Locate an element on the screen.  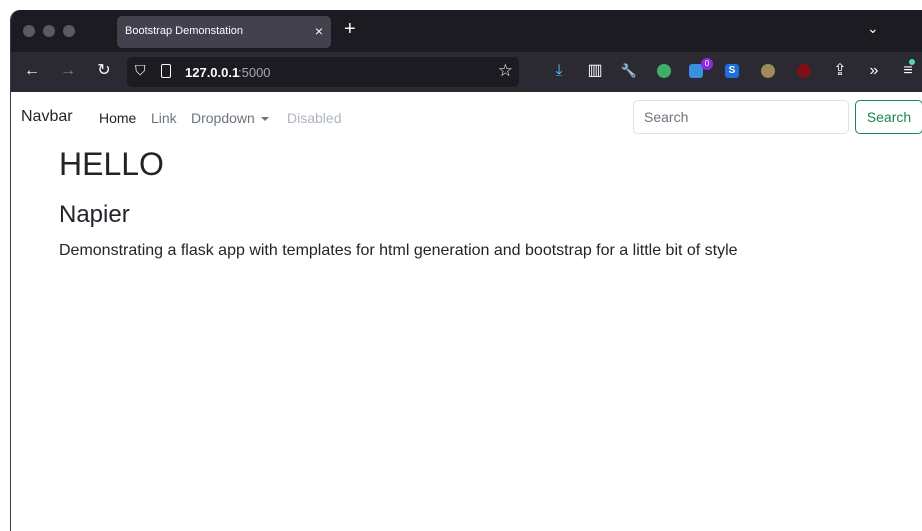
nav-link-dropdown: Dropdown is located at coordinates (223, 118).